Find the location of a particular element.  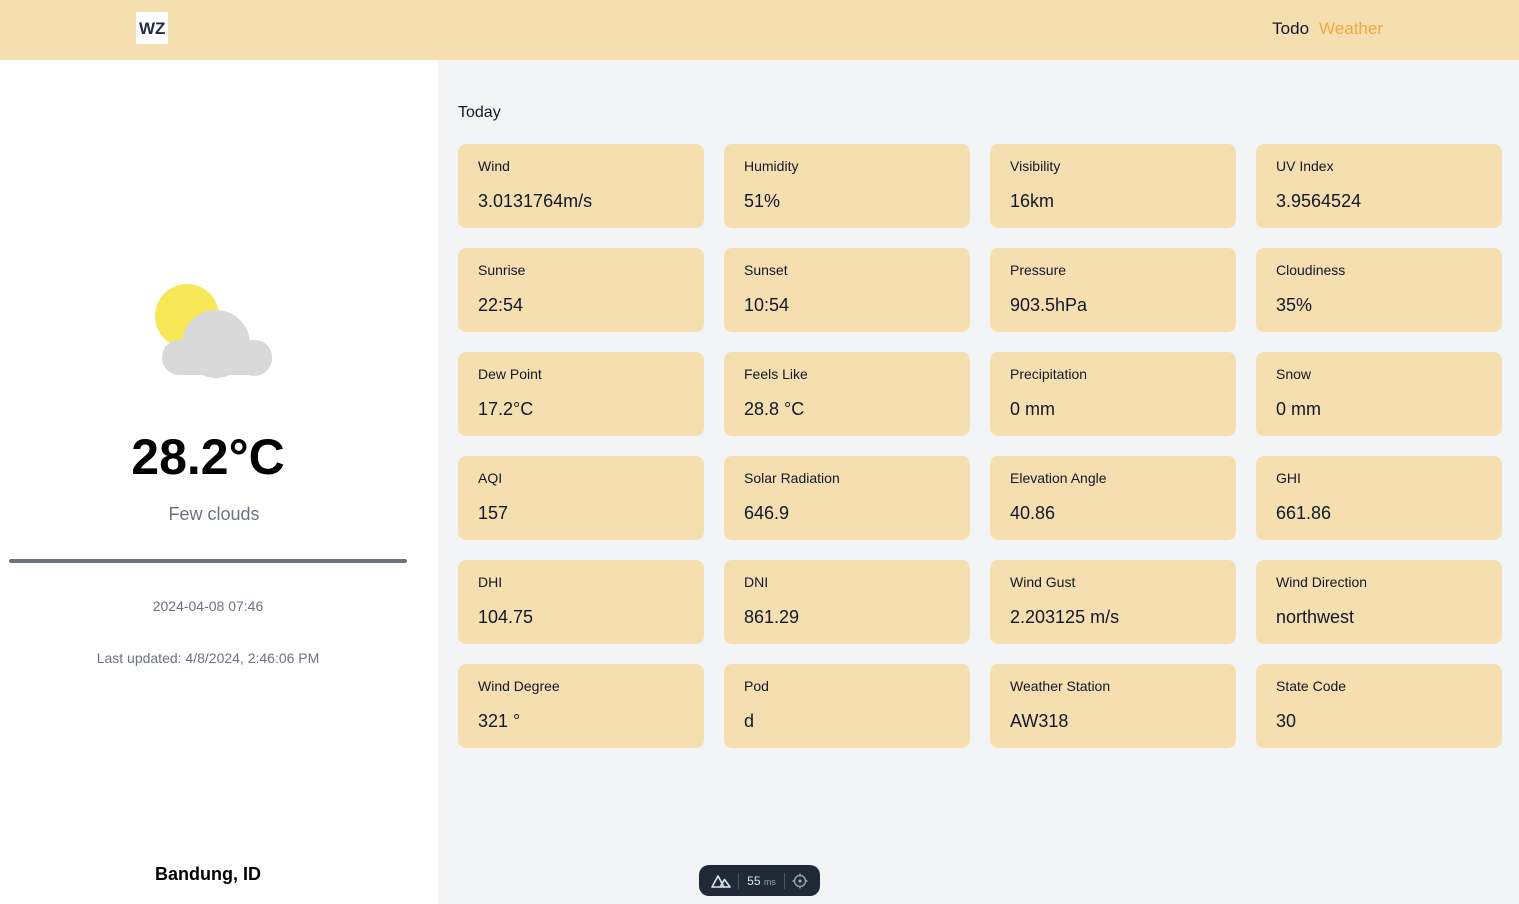

metric-label: UV Index is located at coordinates (1305, 166).